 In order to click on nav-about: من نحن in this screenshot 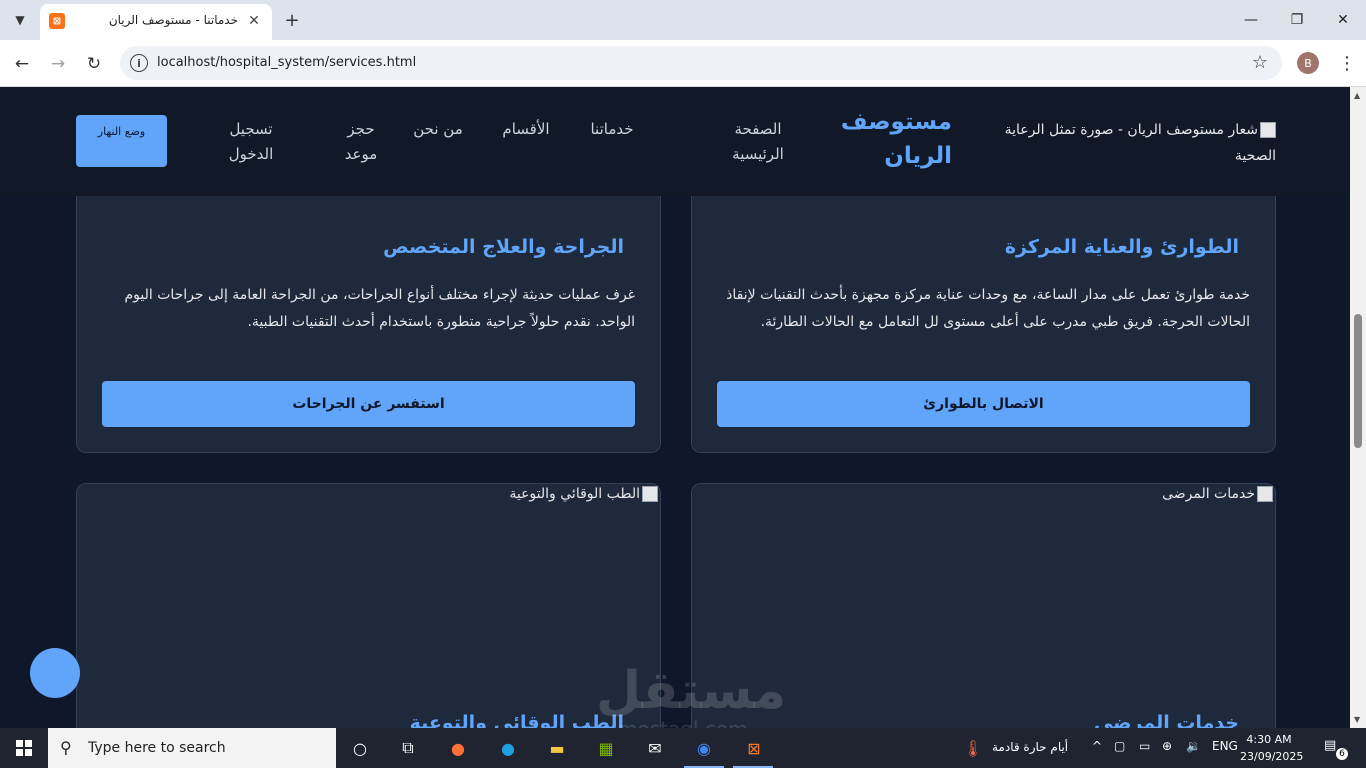, I will do `click(438, 129)`.